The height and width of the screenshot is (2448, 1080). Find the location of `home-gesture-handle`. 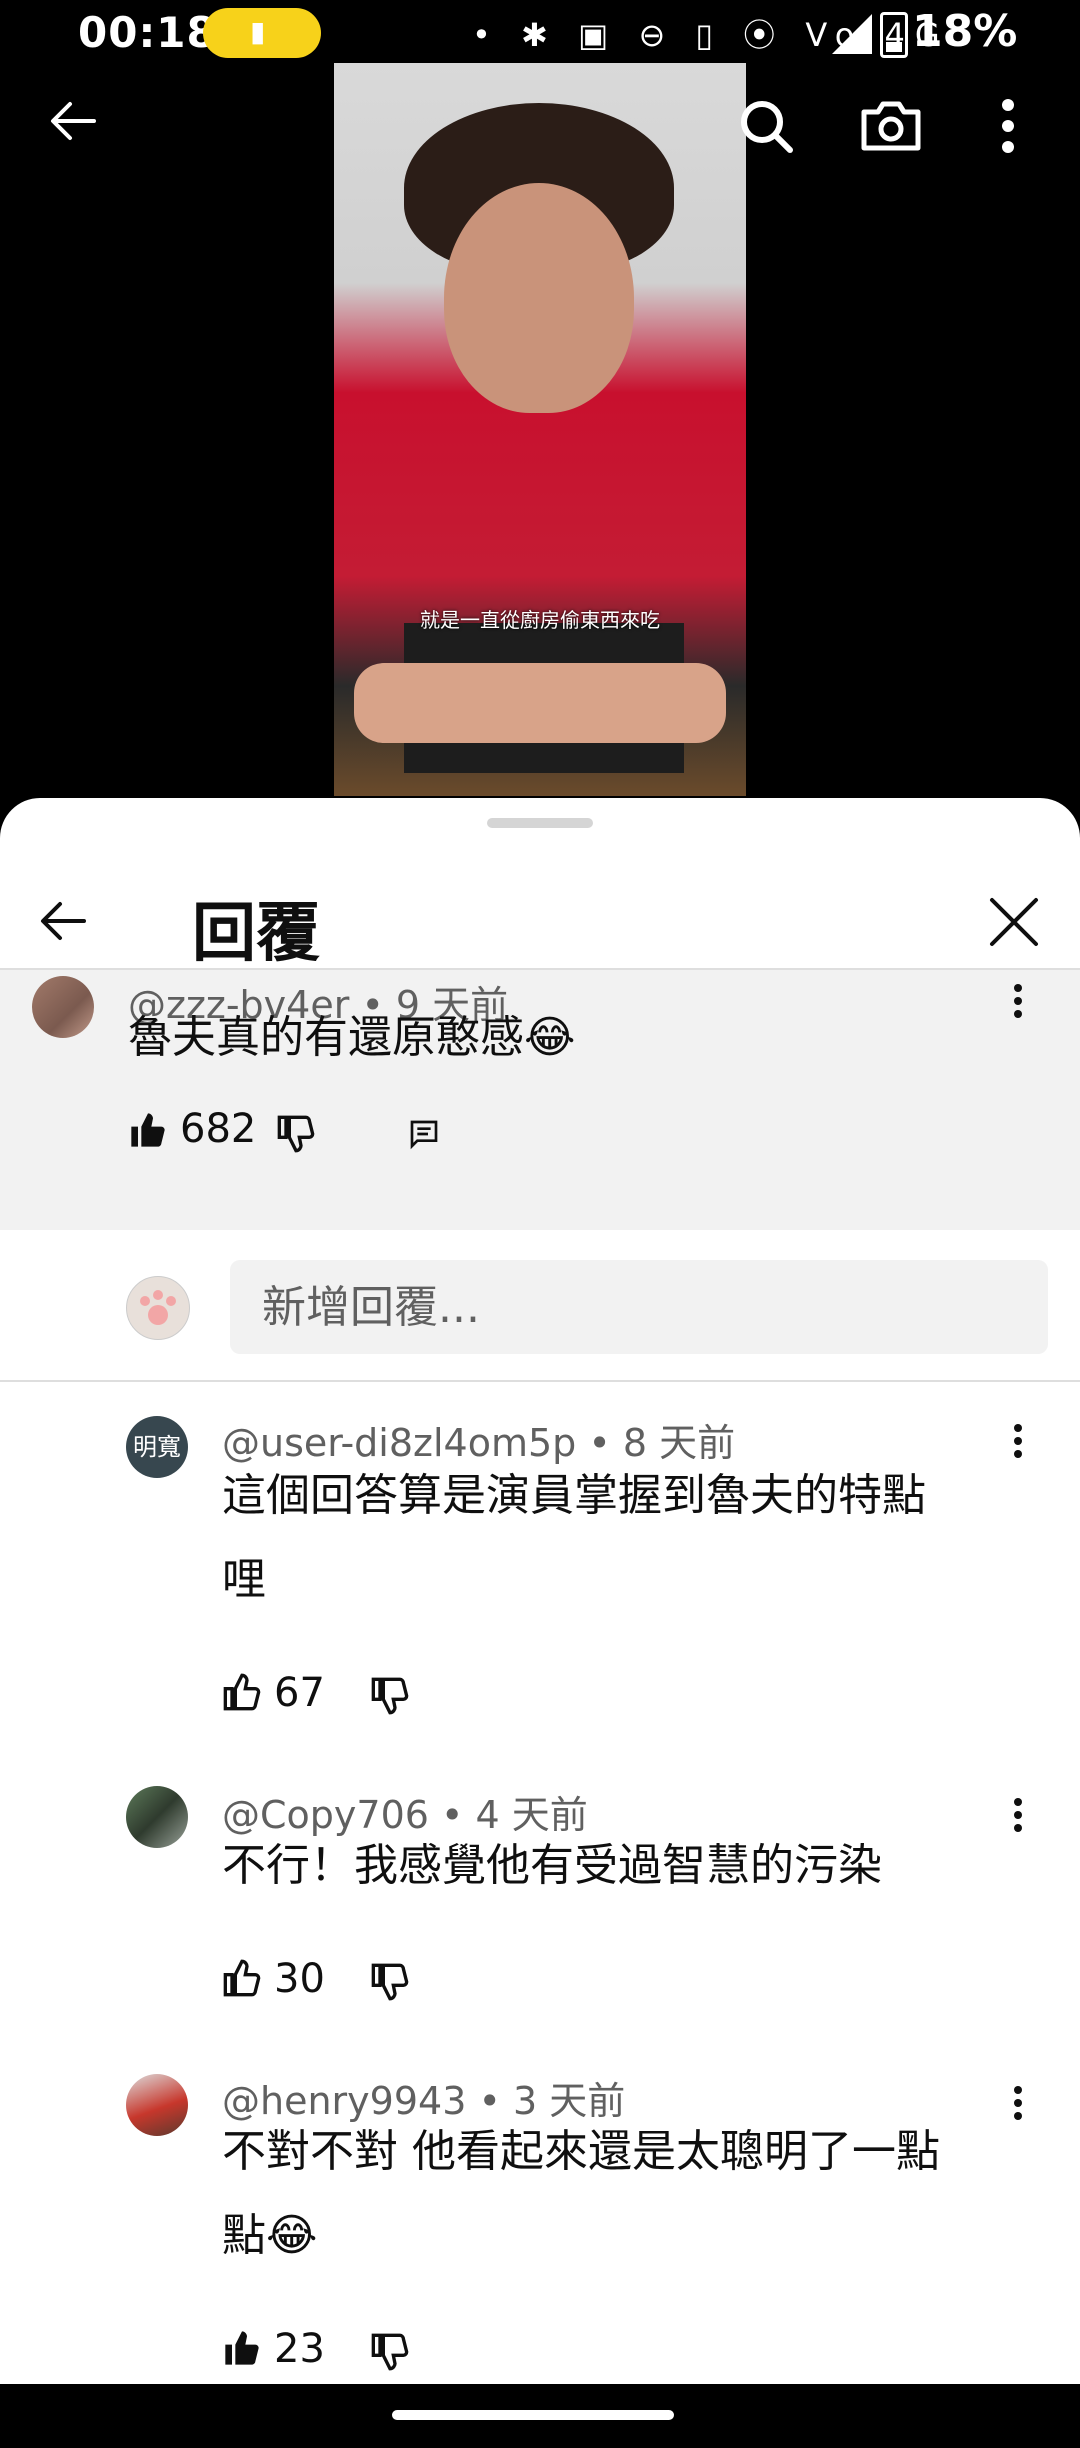

home-gesture-handle is located at coordinates (533, 2415).